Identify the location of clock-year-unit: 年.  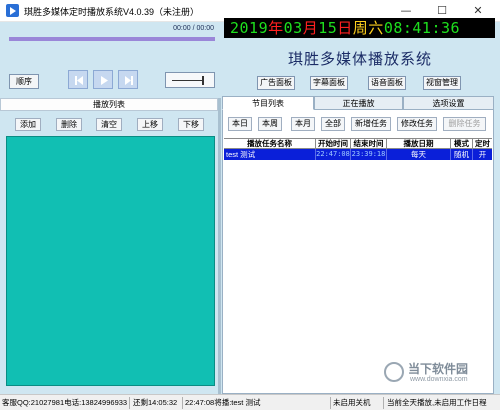
(276, 28).